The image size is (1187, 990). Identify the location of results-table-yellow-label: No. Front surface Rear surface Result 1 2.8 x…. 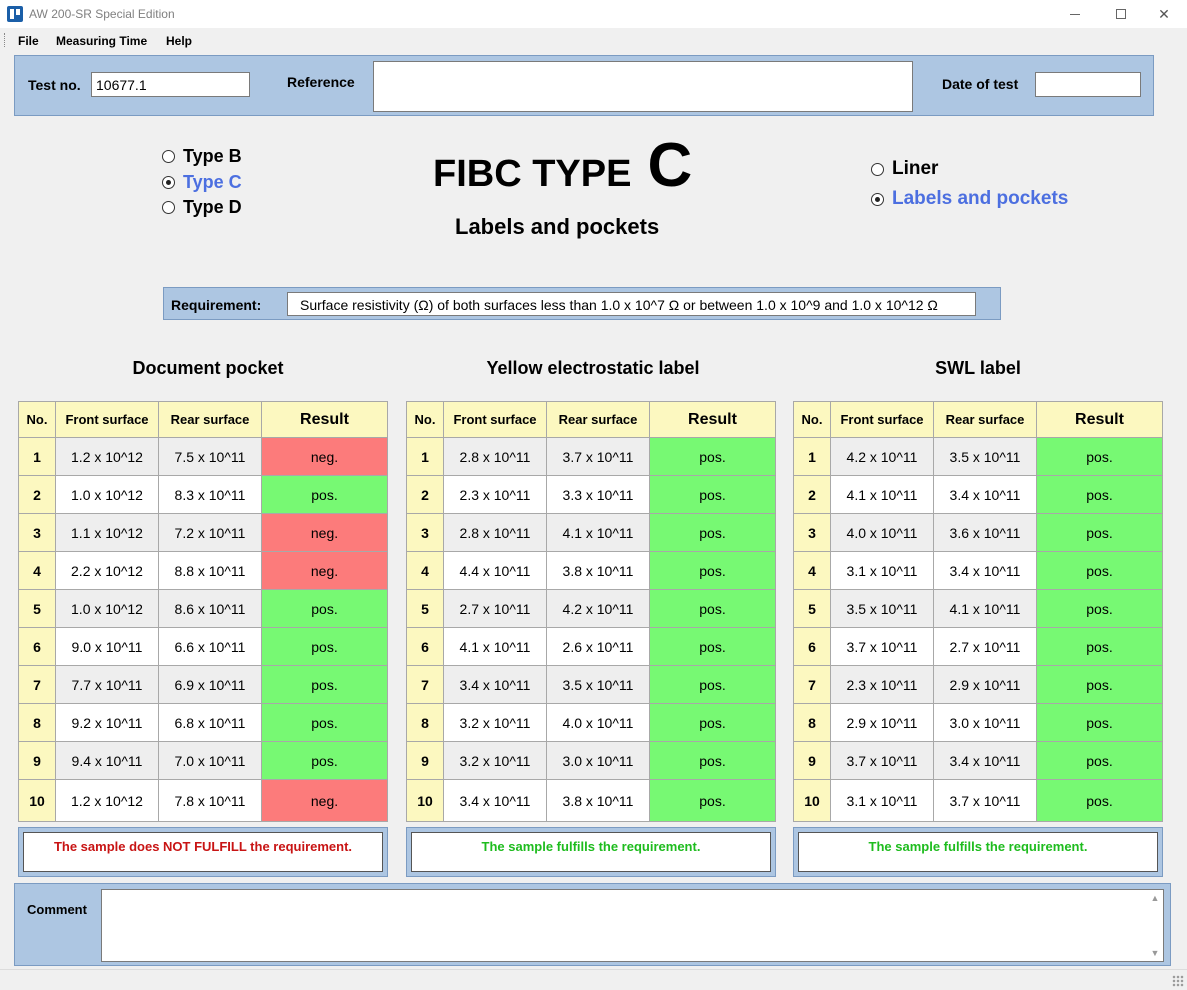
(591, 611).